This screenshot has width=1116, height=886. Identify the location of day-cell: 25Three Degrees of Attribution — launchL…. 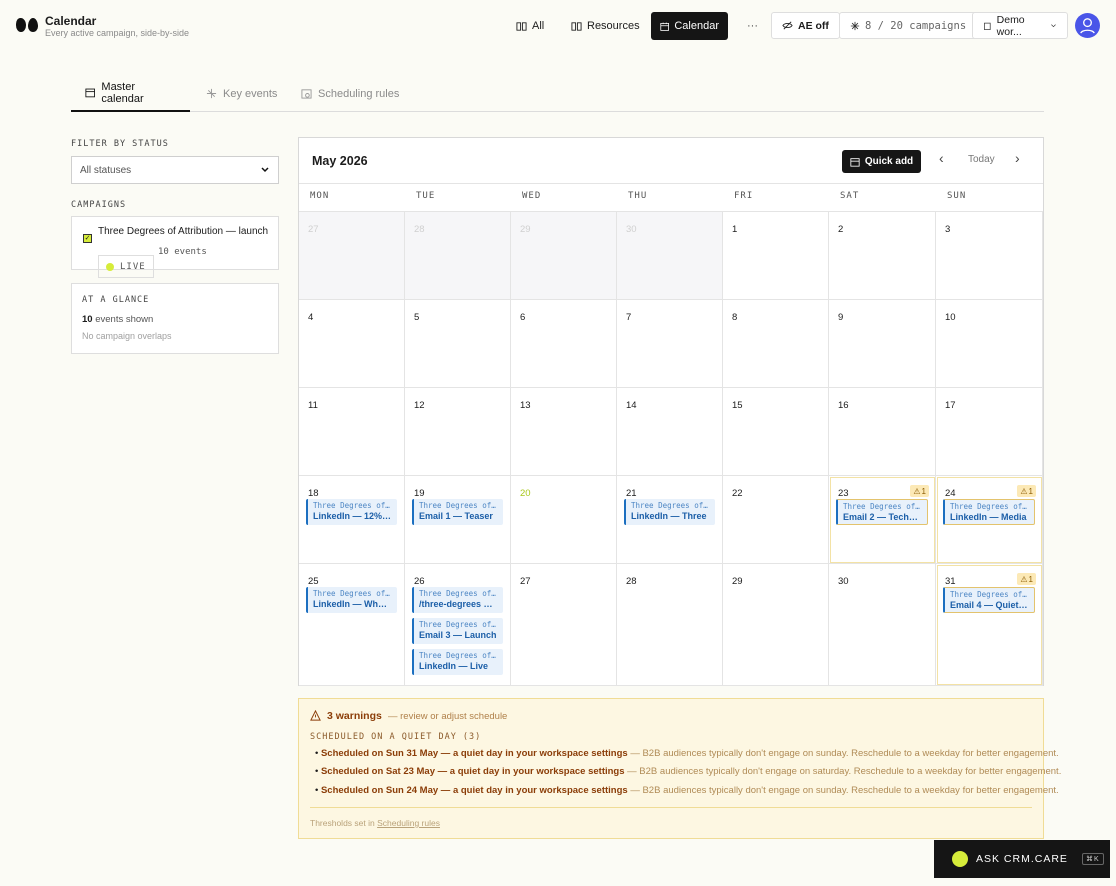
(352, 625).